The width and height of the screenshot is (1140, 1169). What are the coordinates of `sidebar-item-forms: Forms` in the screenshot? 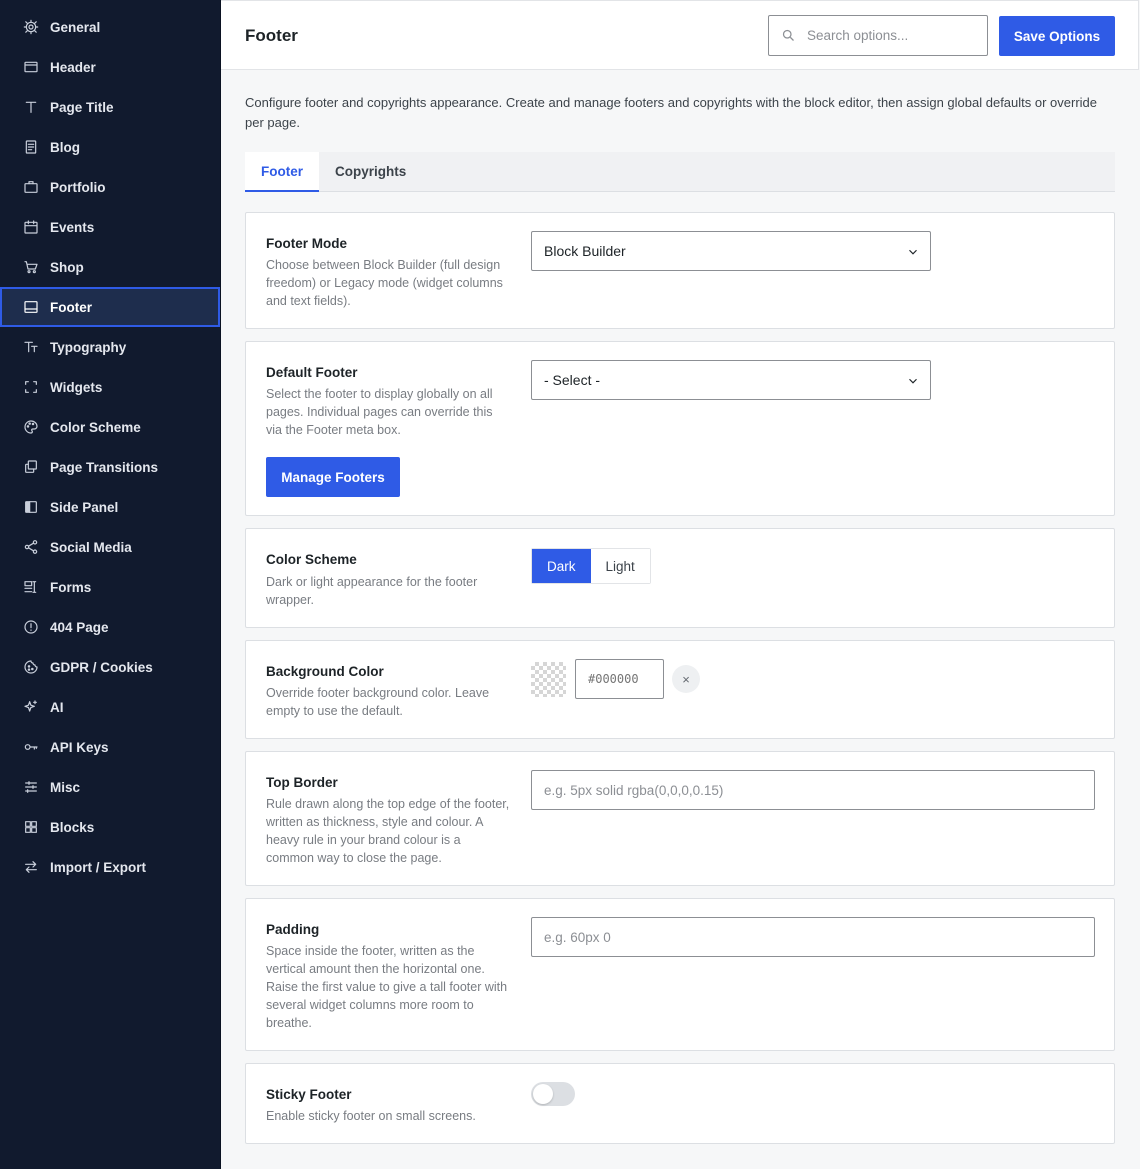 It's located at (110, 587).